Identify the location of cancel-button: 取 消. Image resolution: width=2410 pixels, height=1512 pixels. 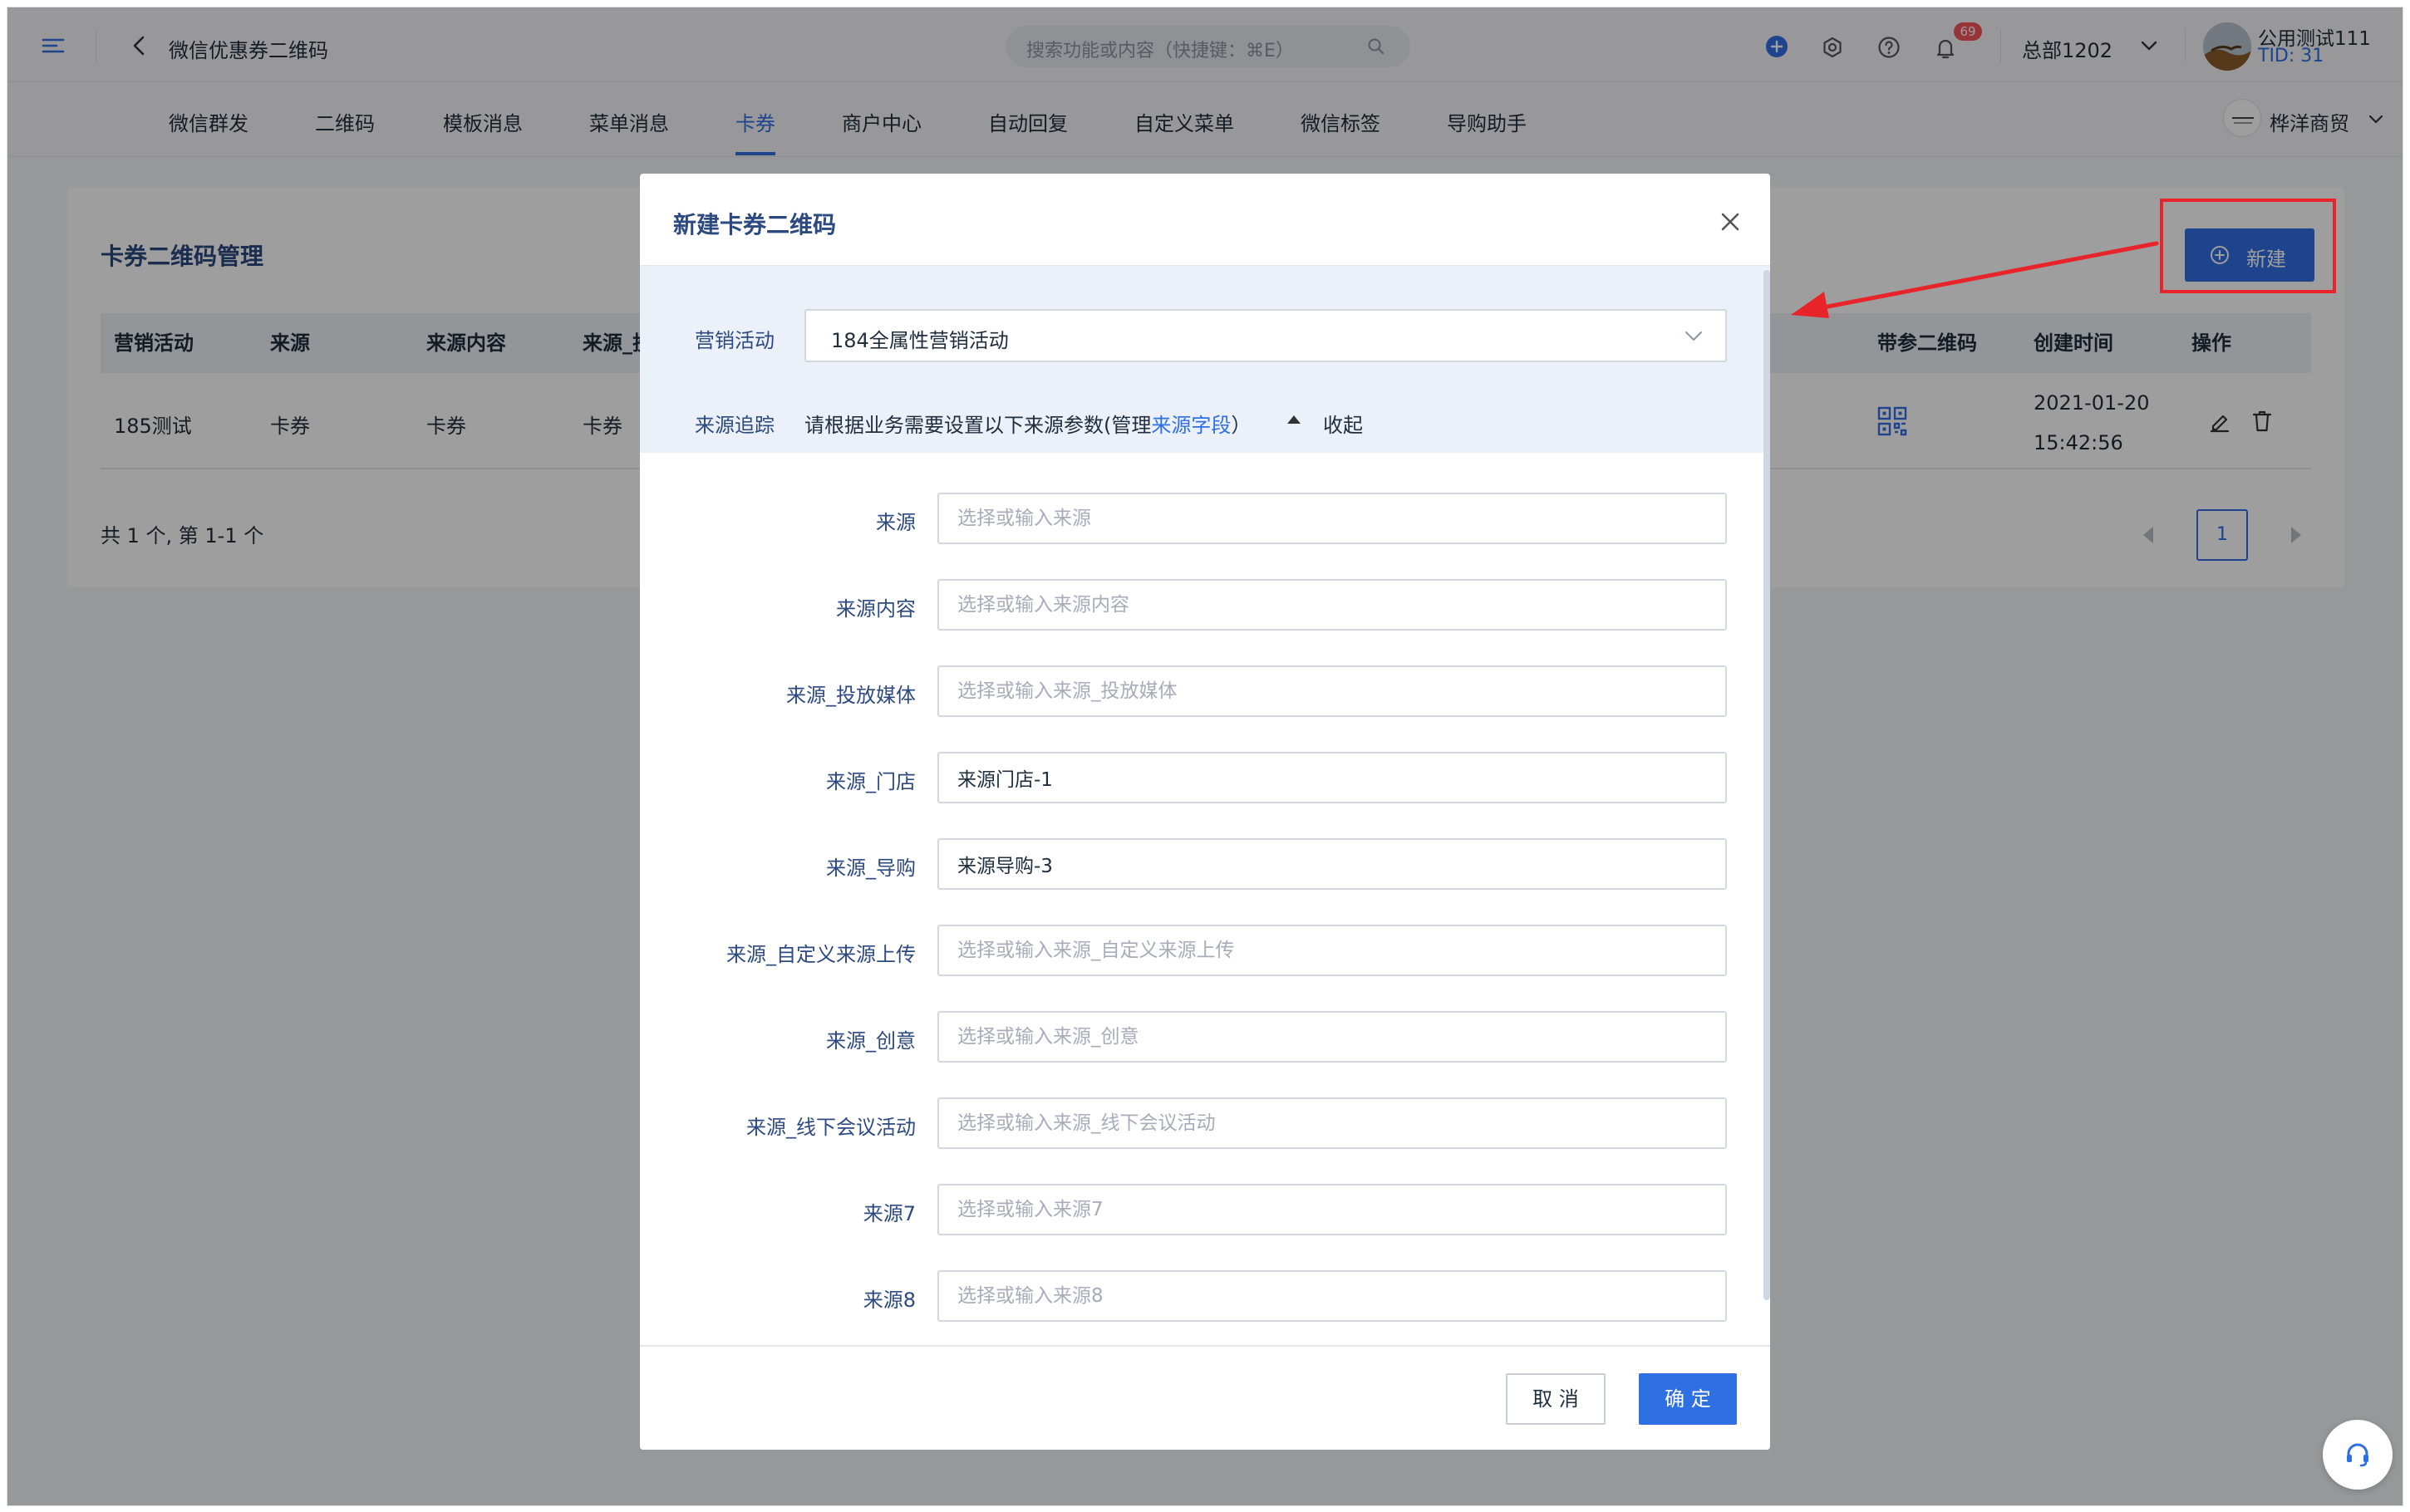
(1556, 1399).